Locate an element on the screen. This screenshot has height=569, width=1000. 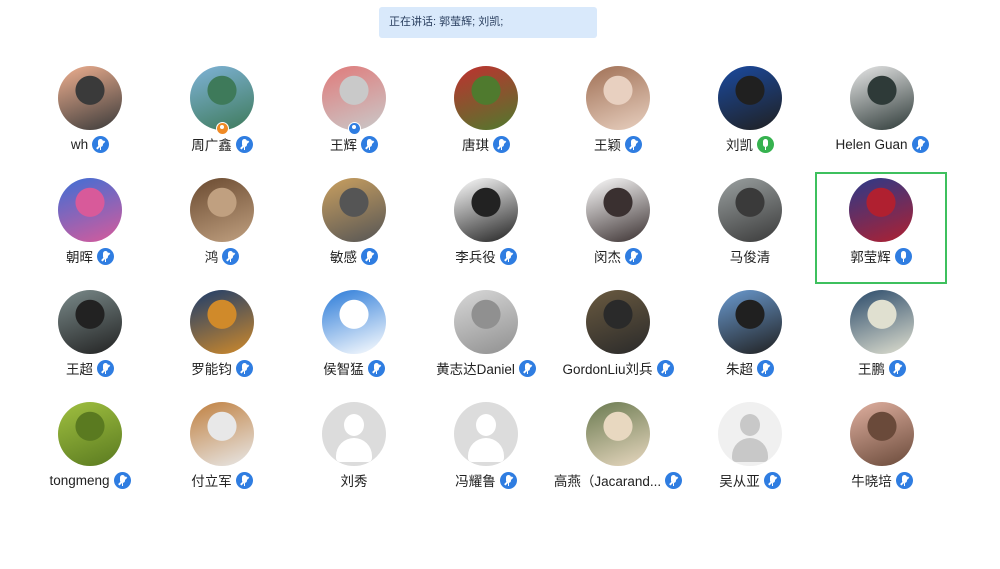
participant-tile: Helen Guan is located at coordinates (882, 116).